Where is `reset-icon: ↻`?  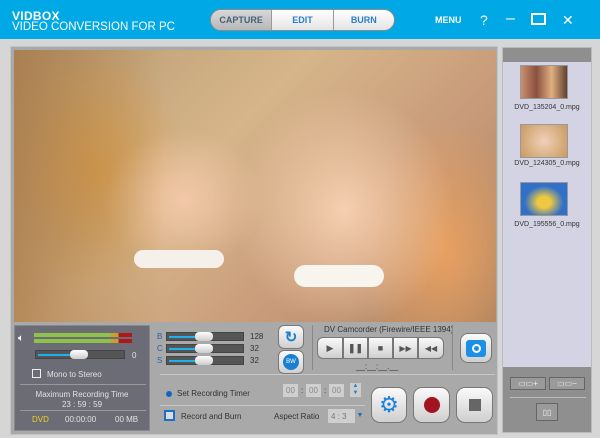 reset-icon: ↻ is located at coordinates (291, 337).